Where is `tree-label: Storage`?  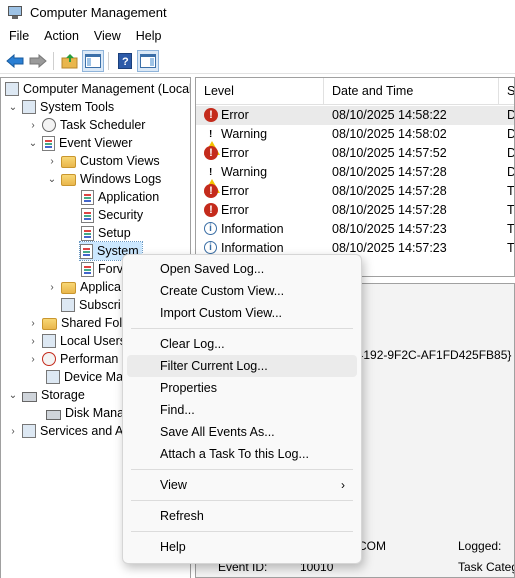 tree-label: Storage is located at coordinates (63, 395).